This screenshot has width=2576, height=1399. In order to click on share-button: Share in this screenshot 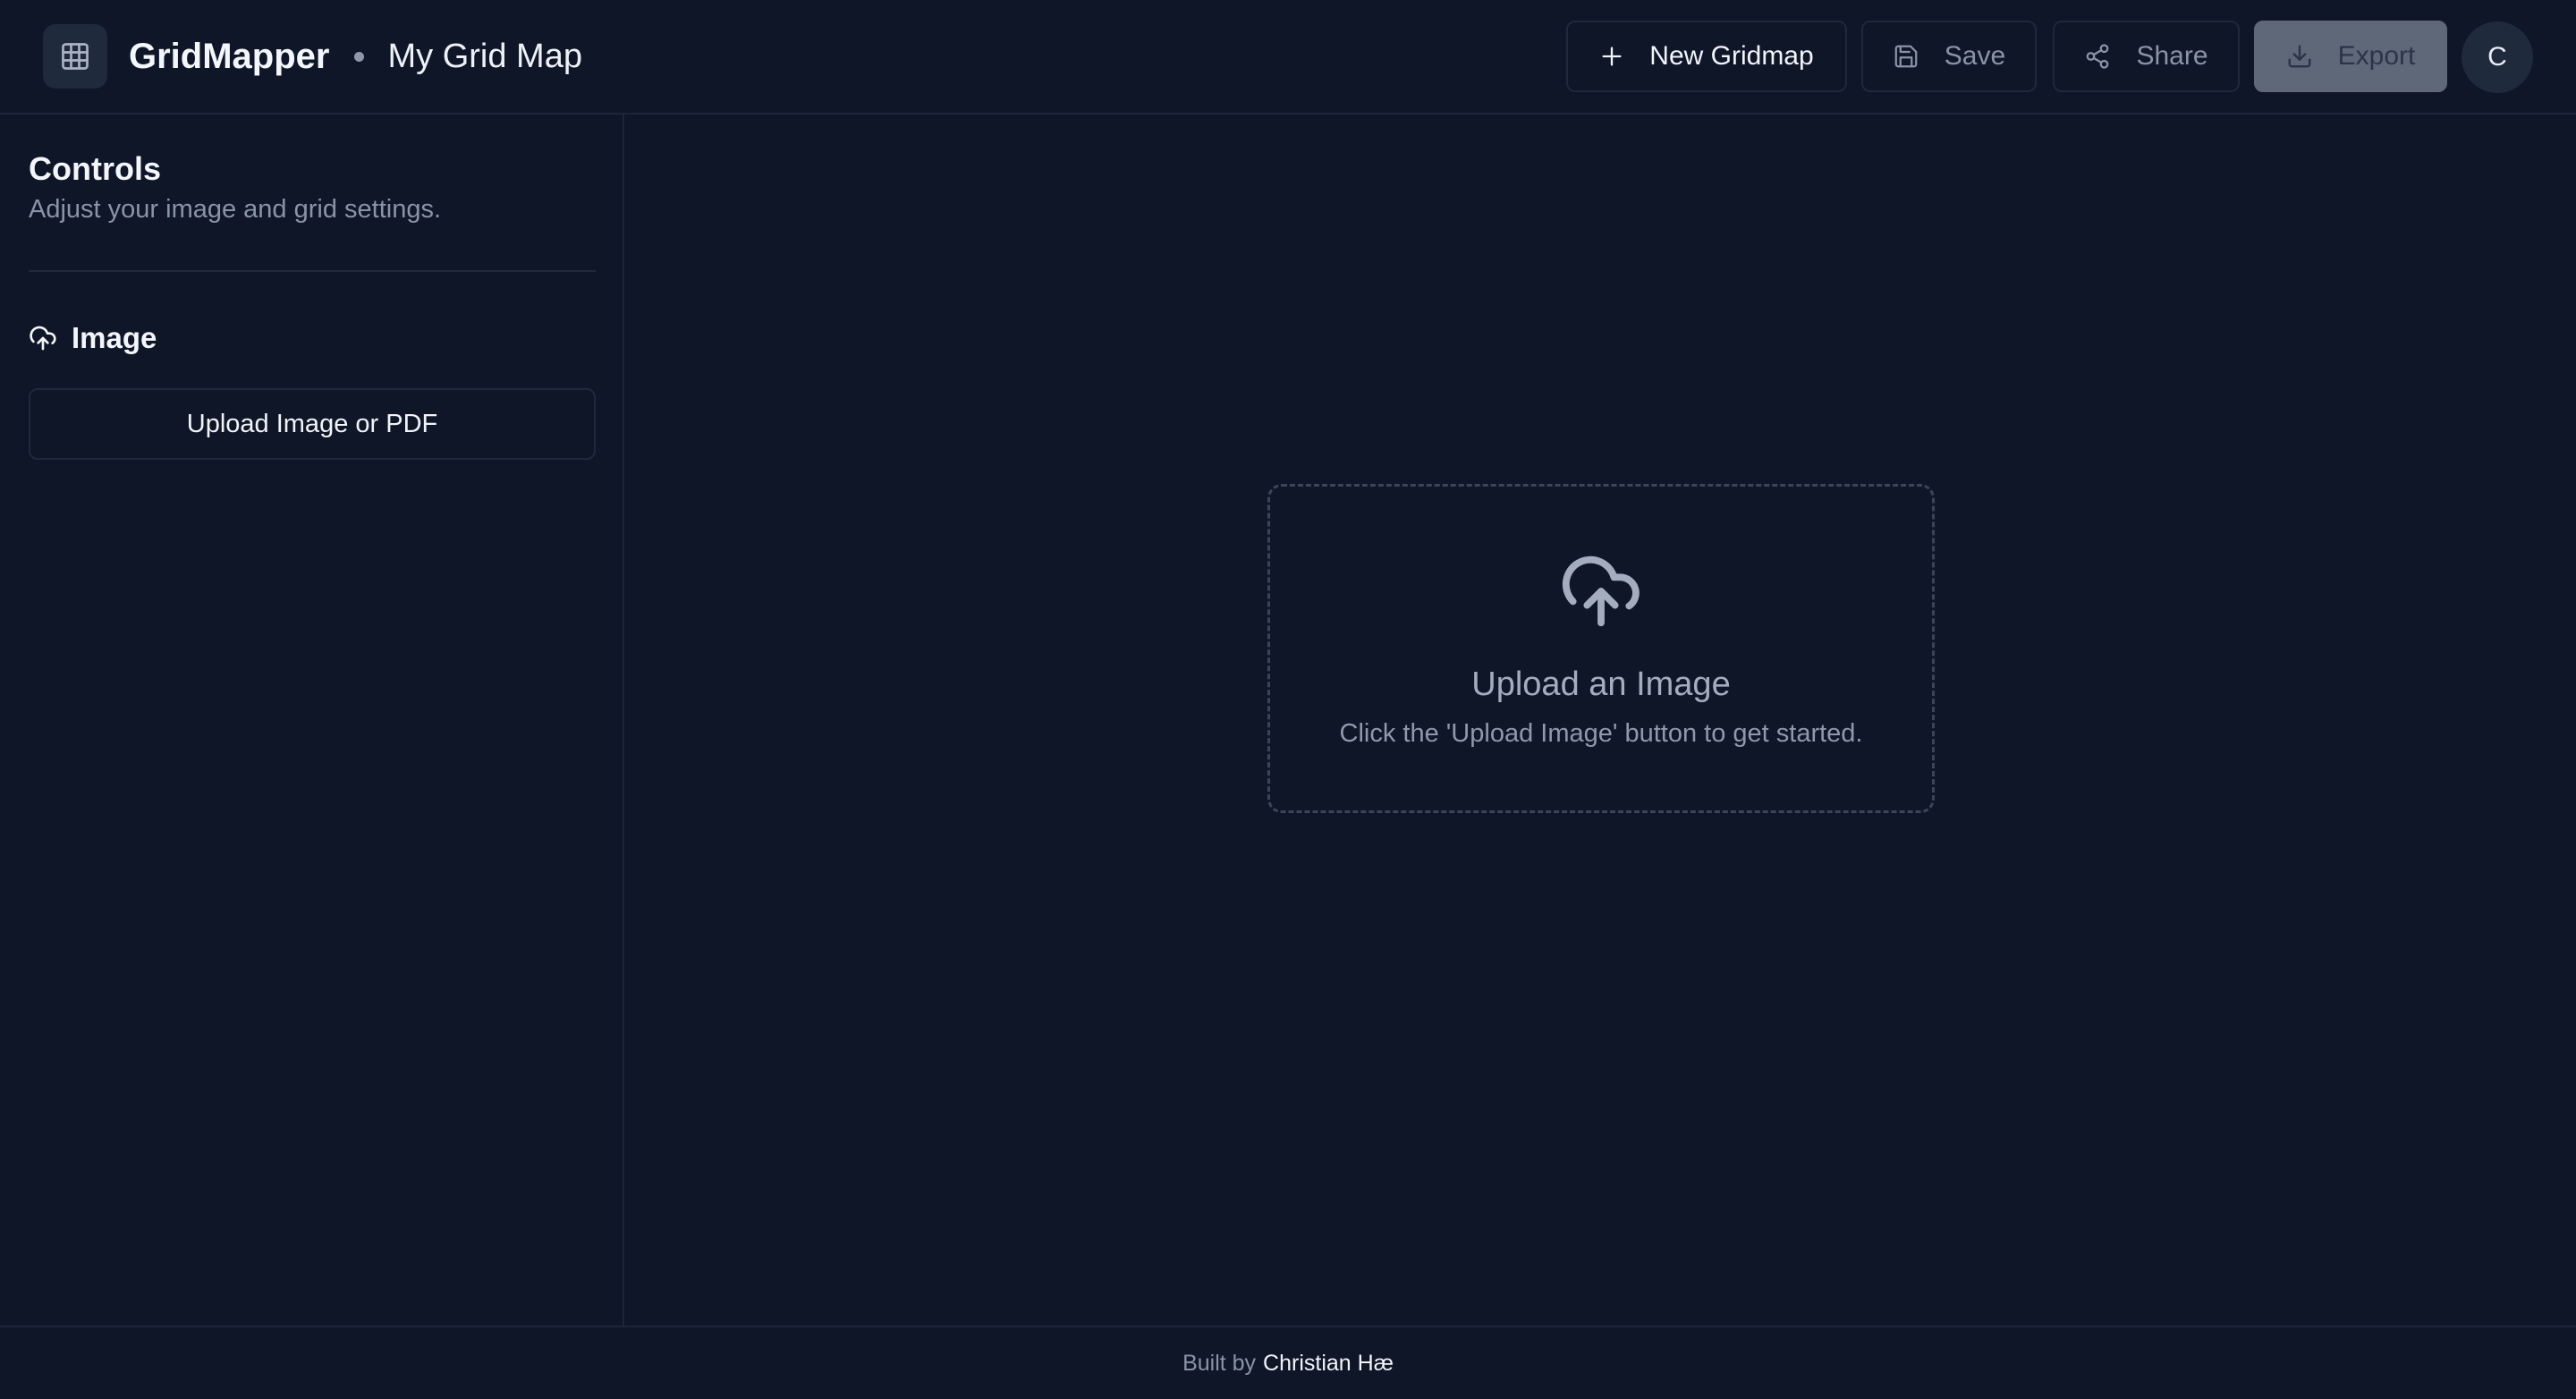, I will do `click(2146, 56)`.